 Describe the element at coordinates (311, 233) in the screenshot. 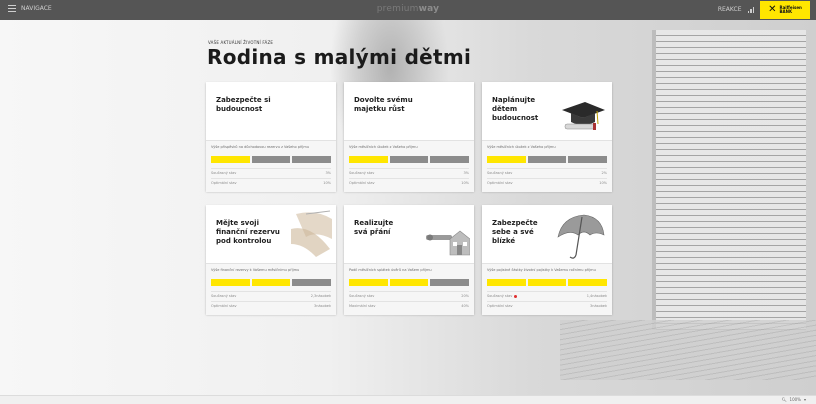

I see `hands-icon` at that location.